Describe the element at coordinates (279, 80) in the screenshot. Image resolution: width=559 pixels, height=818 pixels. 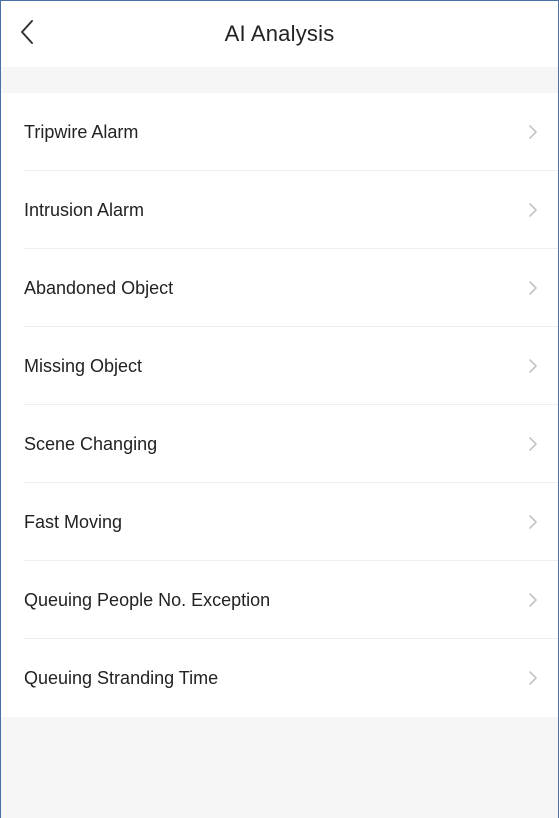
I see `section-spacer` at that location.